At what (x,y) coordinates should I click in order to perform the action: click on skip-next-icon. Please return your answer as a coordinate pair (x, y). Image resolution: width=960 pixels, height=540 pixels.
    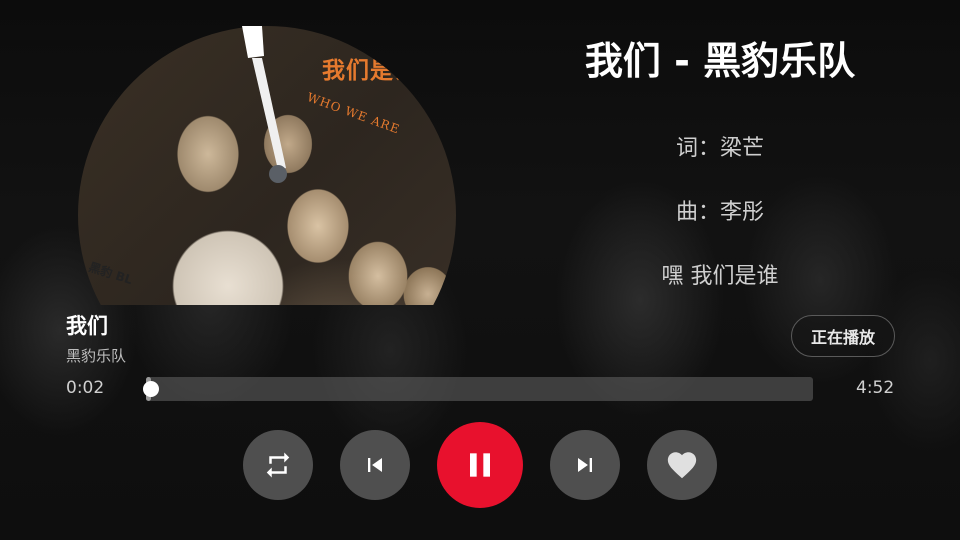
    Looking at the image, I should click on (585, 465).